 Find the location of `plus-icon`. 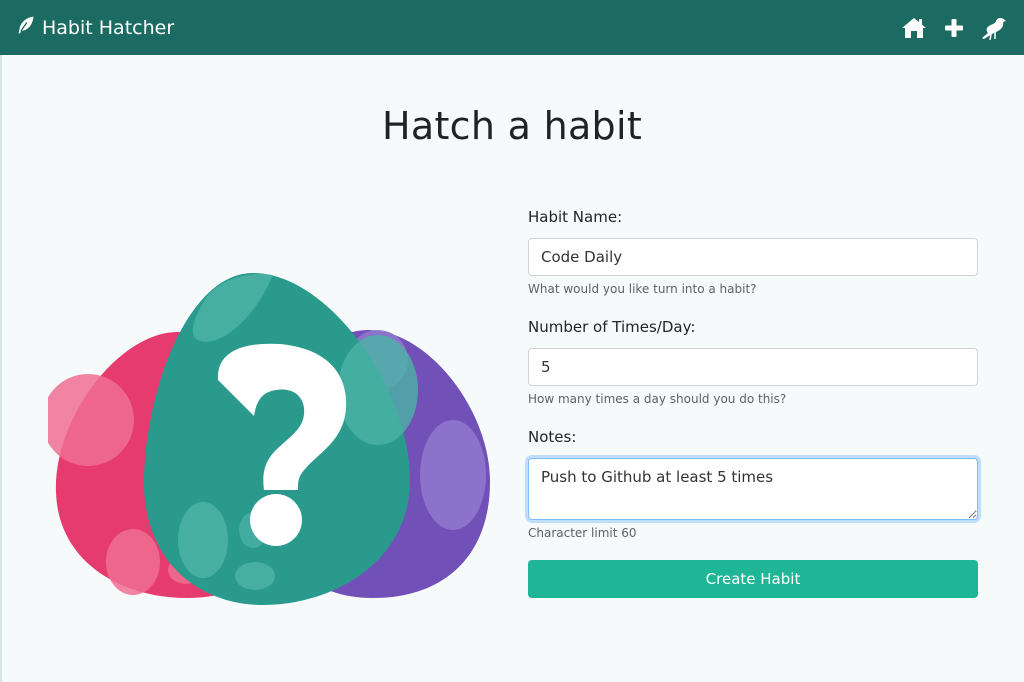

plus-icon is located at coordinates (954, 28).